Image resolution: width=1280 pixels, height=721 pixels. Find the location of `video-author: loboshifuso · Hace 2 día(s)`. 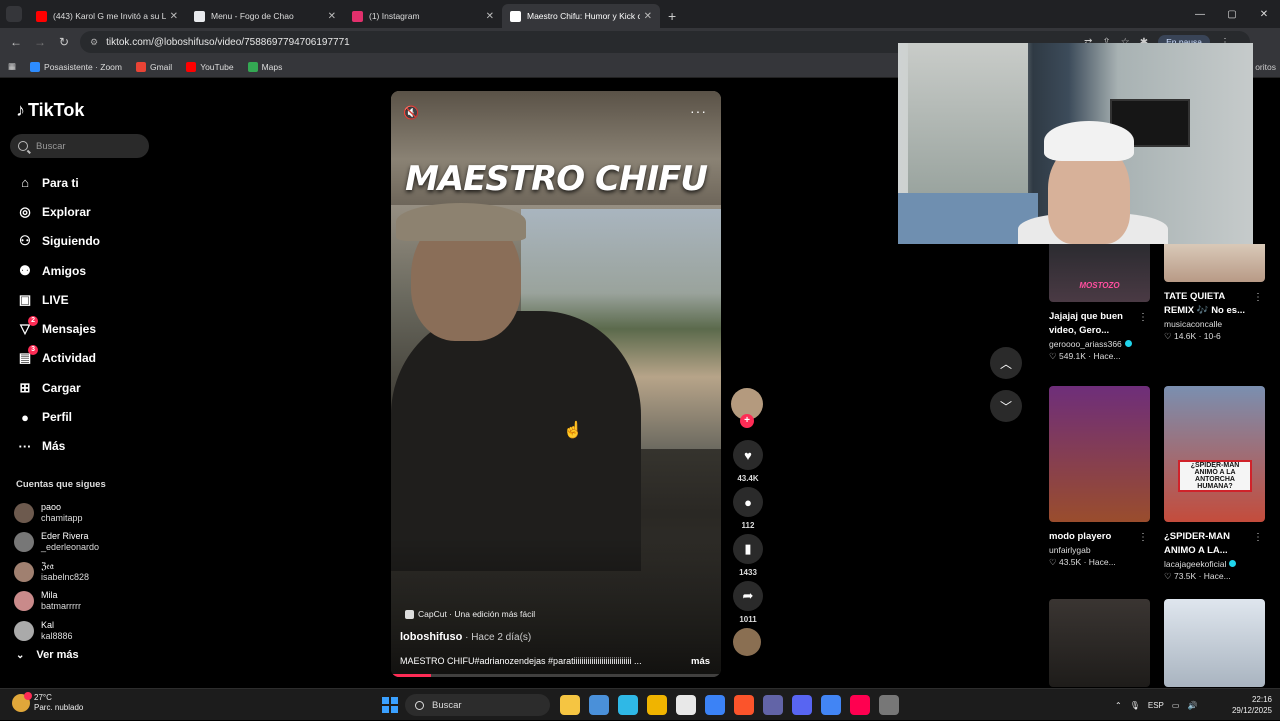

video-author: loboshifuso · Hace 2 día(s) is located at coordinates (465, 637).